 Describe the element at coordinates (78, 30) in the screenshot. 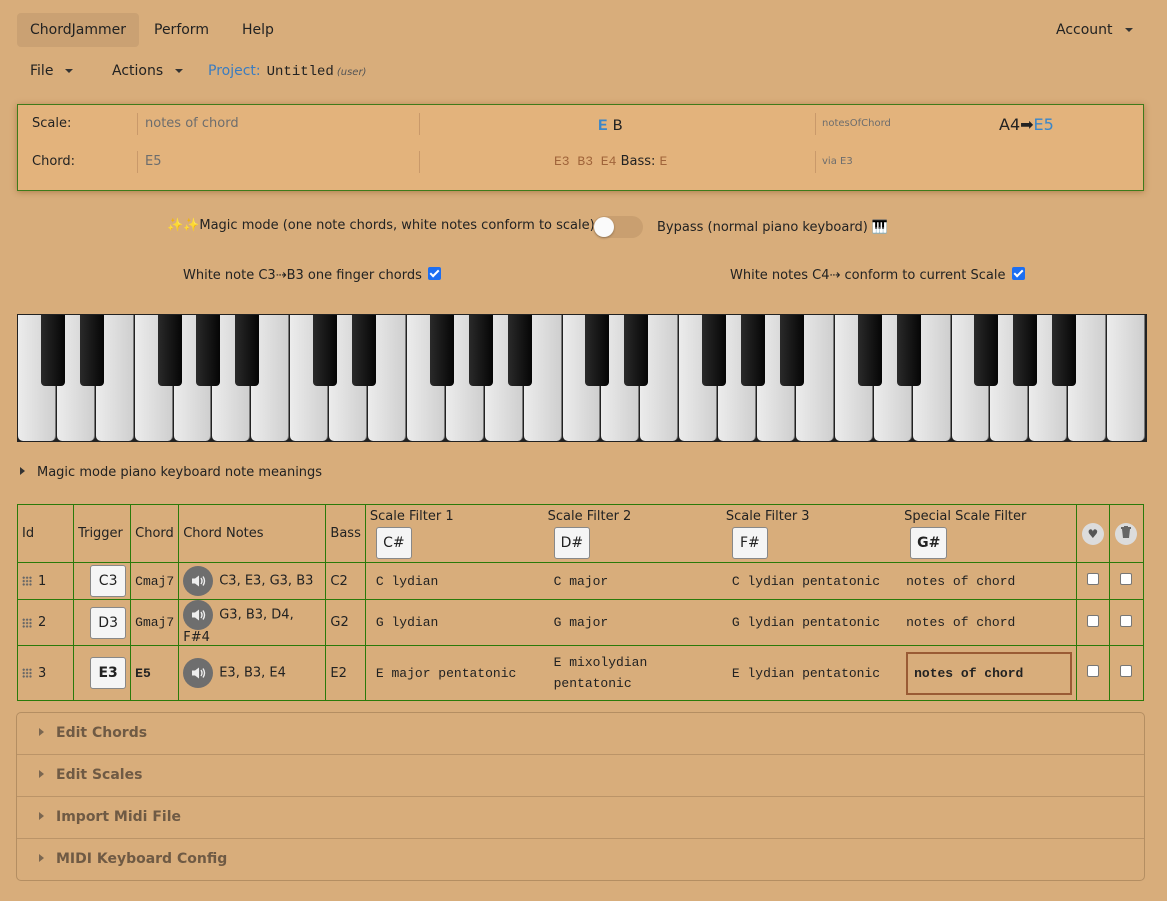

I see `nav-chordjammer: ChordJammer` at that location.